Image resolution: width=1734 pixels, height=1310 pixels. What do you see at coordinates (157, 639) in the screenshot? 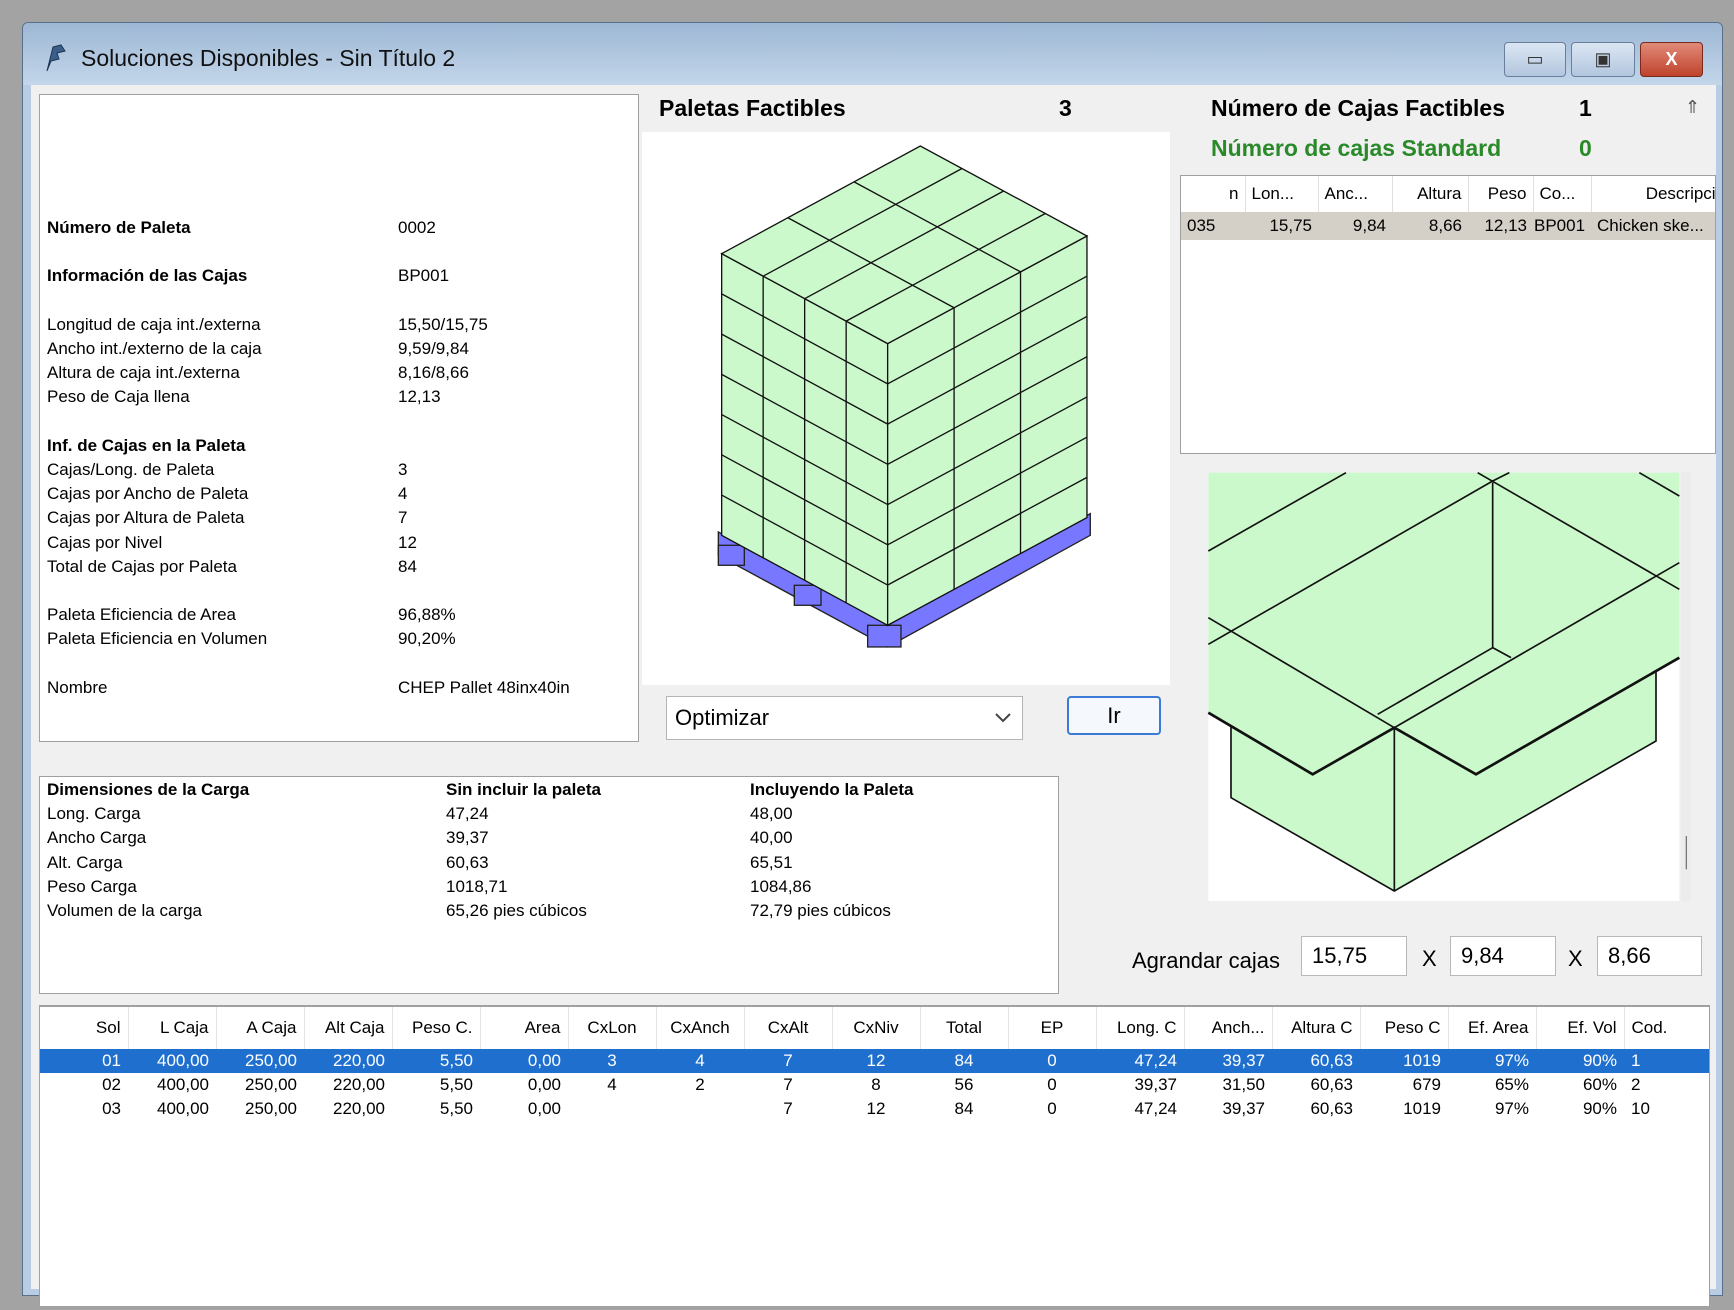
I see `info-label: Paleta Eficiencia en Volumen` at bounding box center [157, 639].